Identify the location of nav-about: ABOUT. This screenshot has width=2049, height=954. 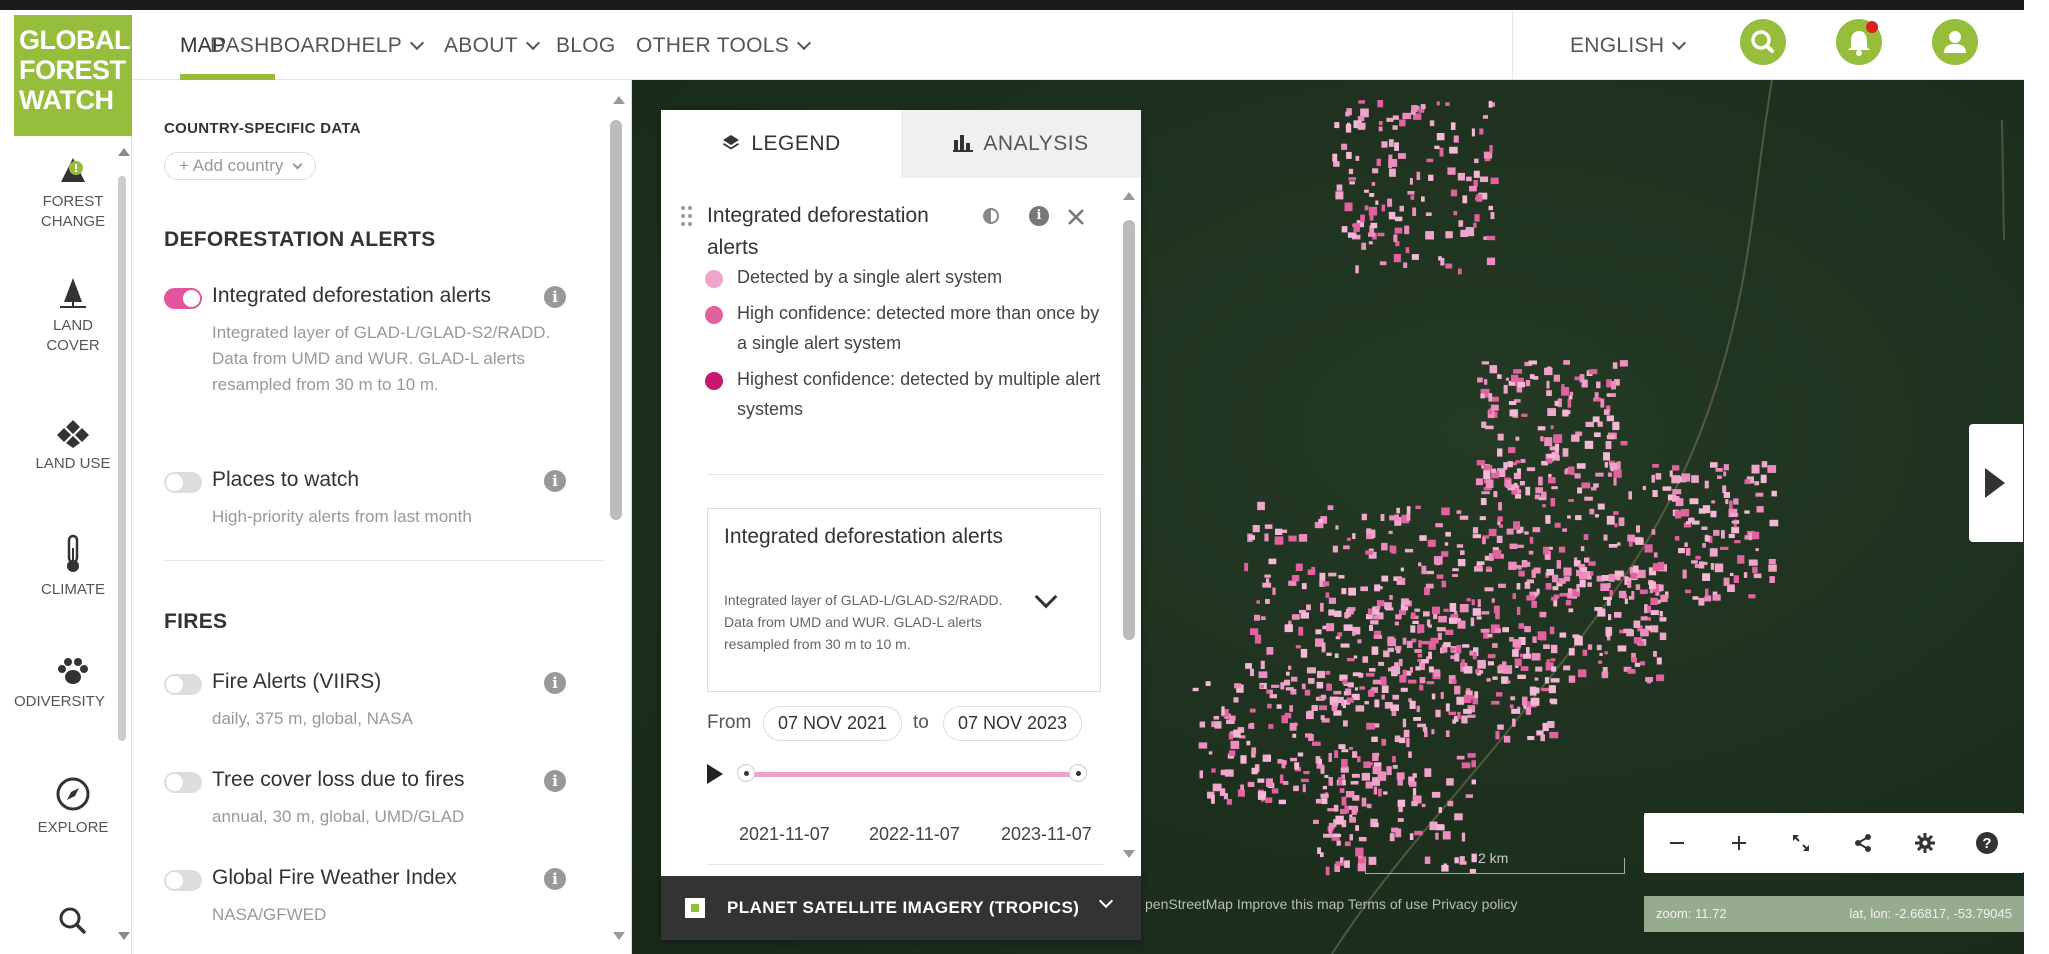
(492, 46).